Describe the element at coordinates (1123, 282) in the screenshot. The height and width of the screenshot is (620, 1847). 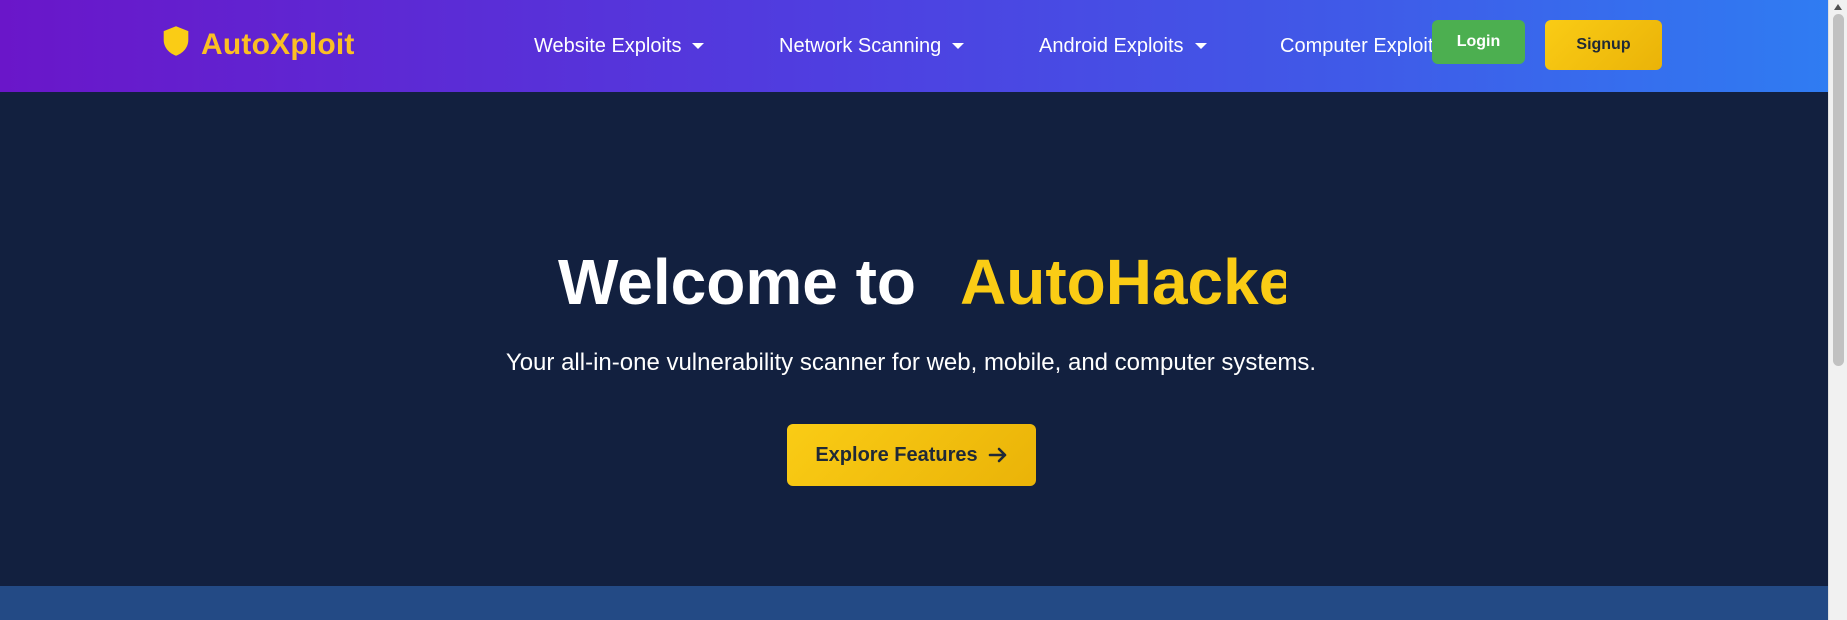
I see `headline-accent: AutoHacker` at that location.